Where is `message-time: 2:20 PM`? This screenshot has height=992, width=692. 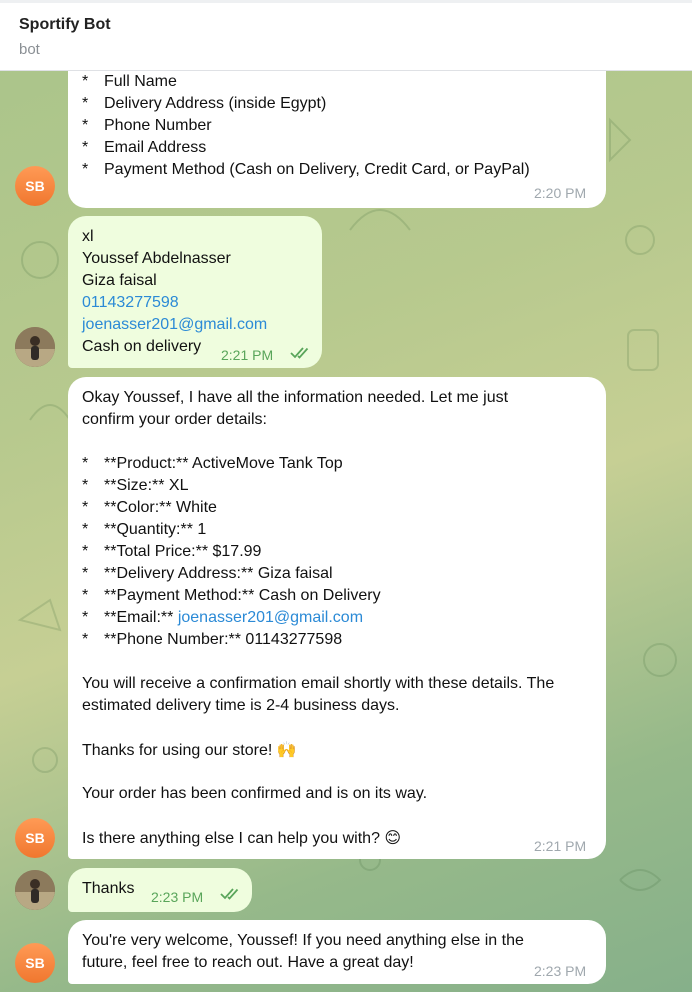 message-time: 2:20 PM is located at coordinates (560, 193).